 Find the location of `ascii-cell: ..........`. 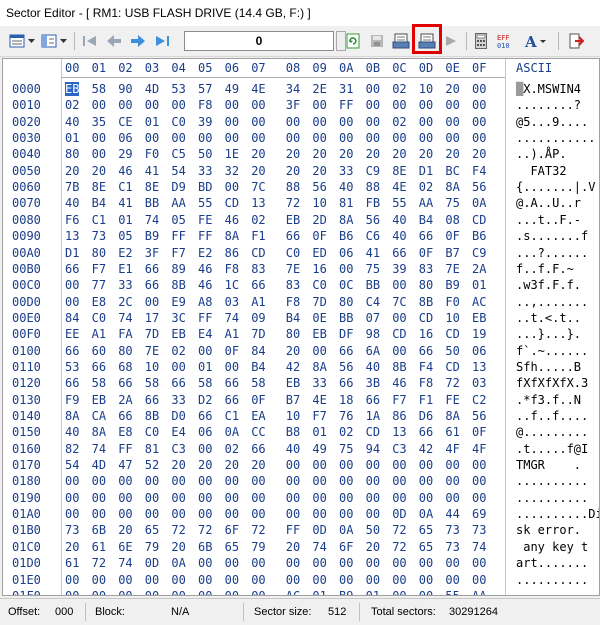

ascii-cell: .......... is located at coordinates (552, 498).